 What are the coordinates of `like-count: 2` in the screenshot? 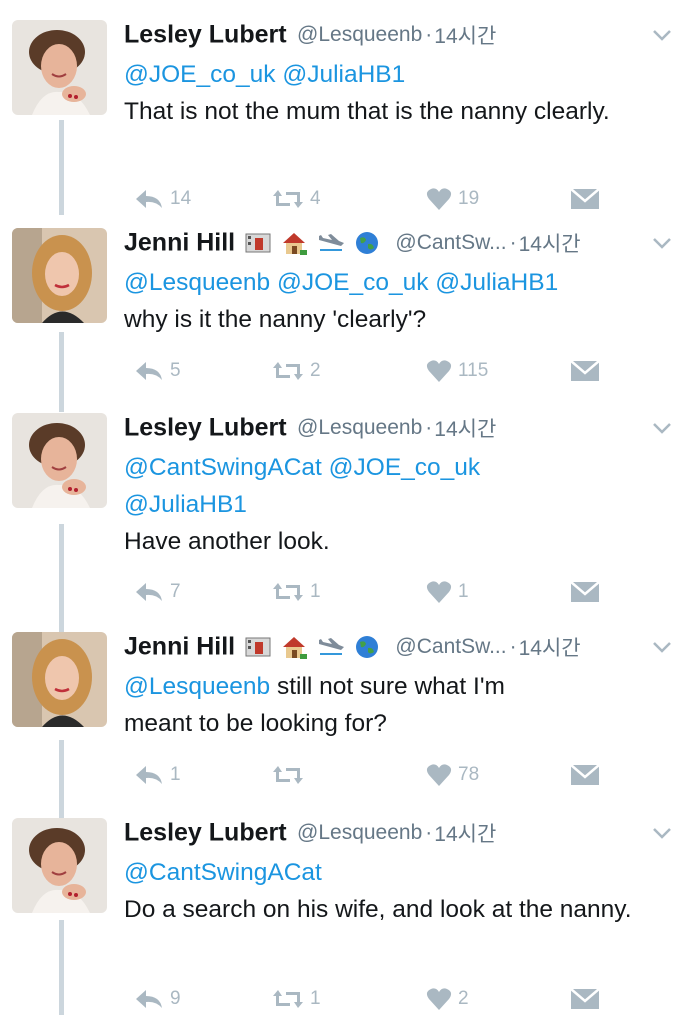 It's located at (463, 998).